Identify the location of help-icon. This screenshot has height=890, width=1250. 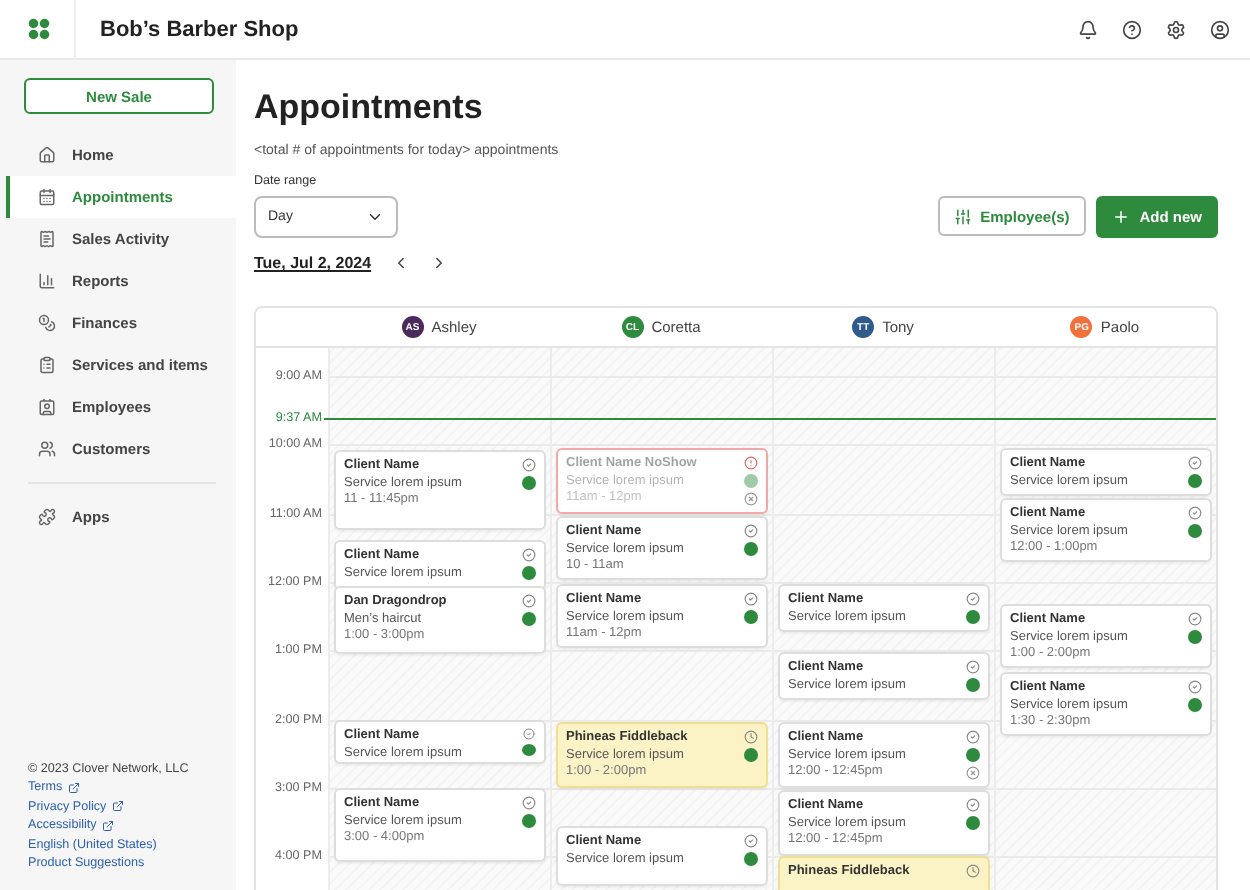
(1132, 29).